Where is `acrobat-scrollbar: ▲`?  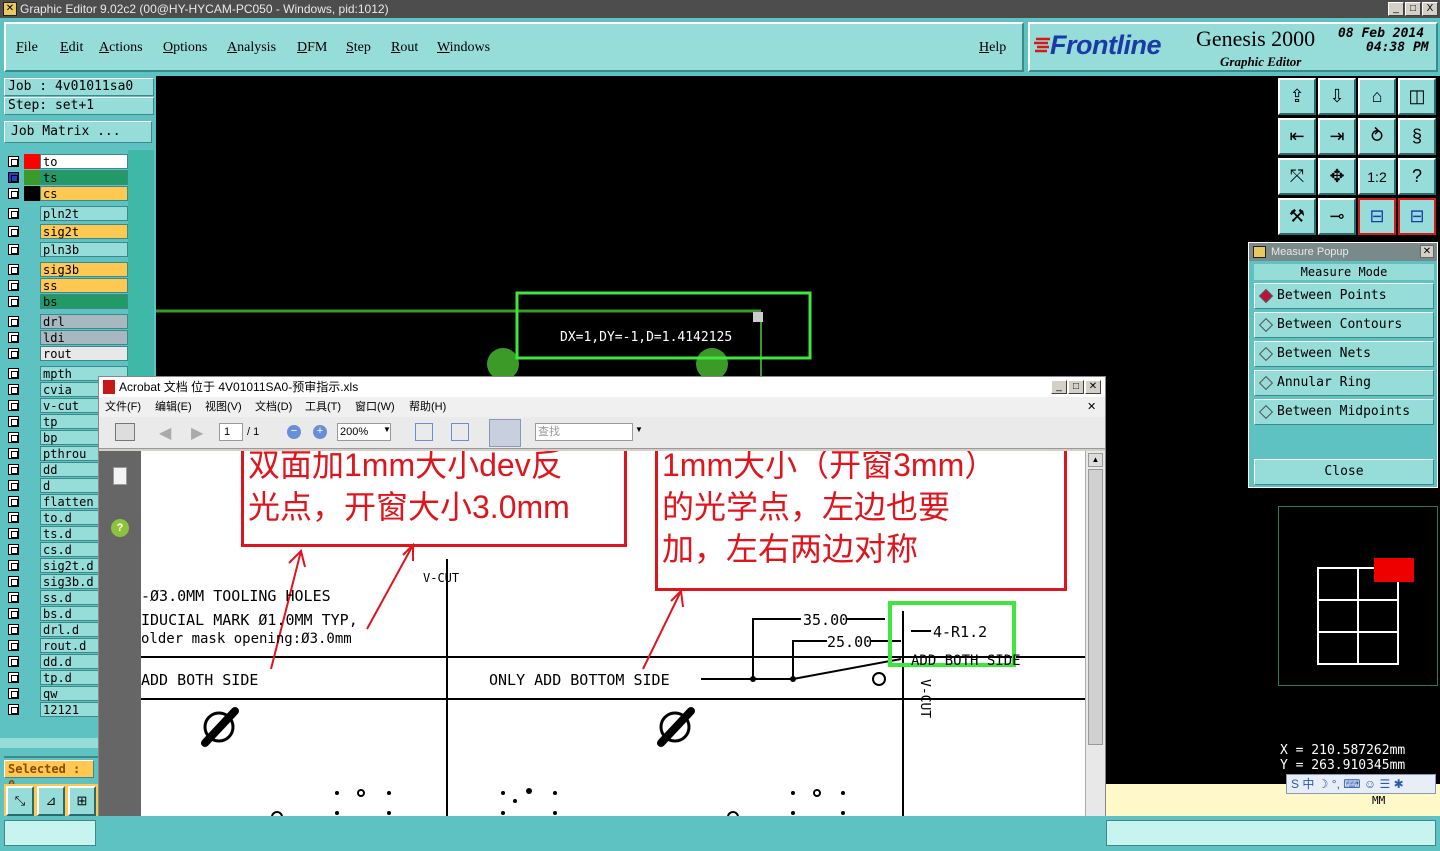
acrobat-scrollbar: ▲ is located at coordinates (1095, 651).